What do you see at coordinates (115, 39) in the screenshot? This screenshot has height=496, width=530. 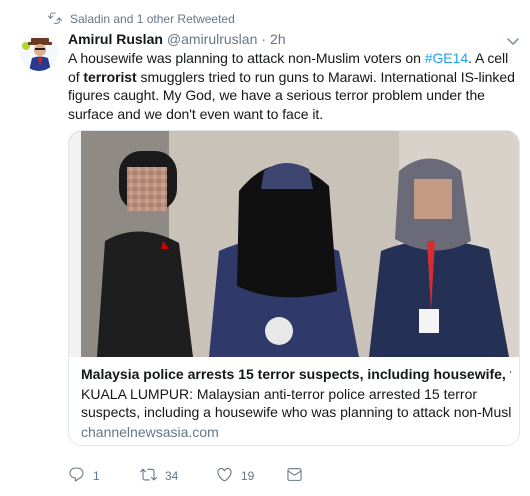 I see `author-name: Amirul Ruslan` at bounding box center [115, 39].